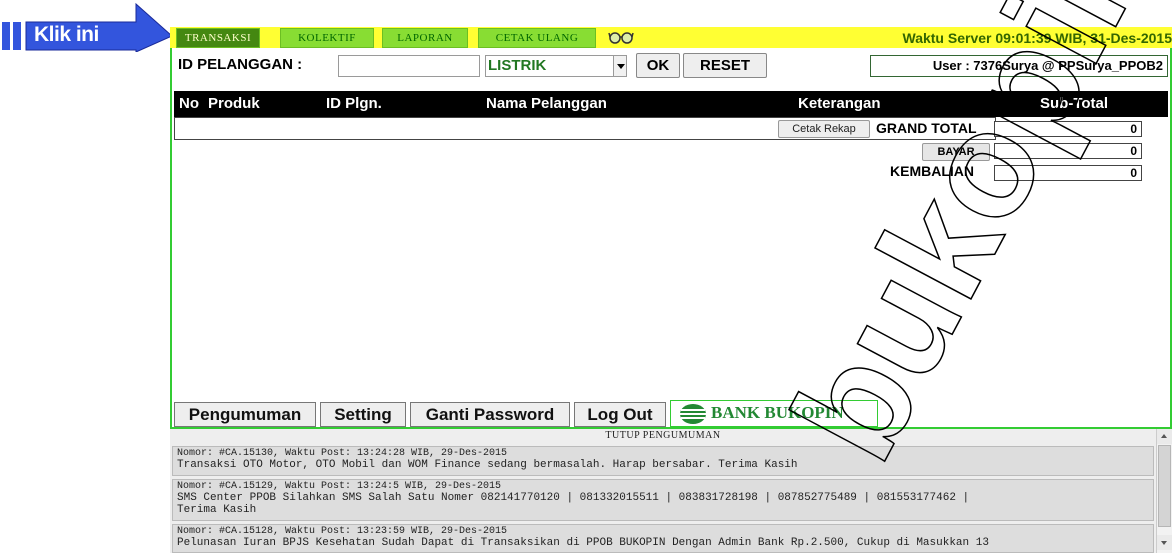 The width and height of the screenshot is (1172, 553). Describe the element at coordinates (66, 34) in the screenshot. I see `annotation-arrow-text: Klik ini` at that location.